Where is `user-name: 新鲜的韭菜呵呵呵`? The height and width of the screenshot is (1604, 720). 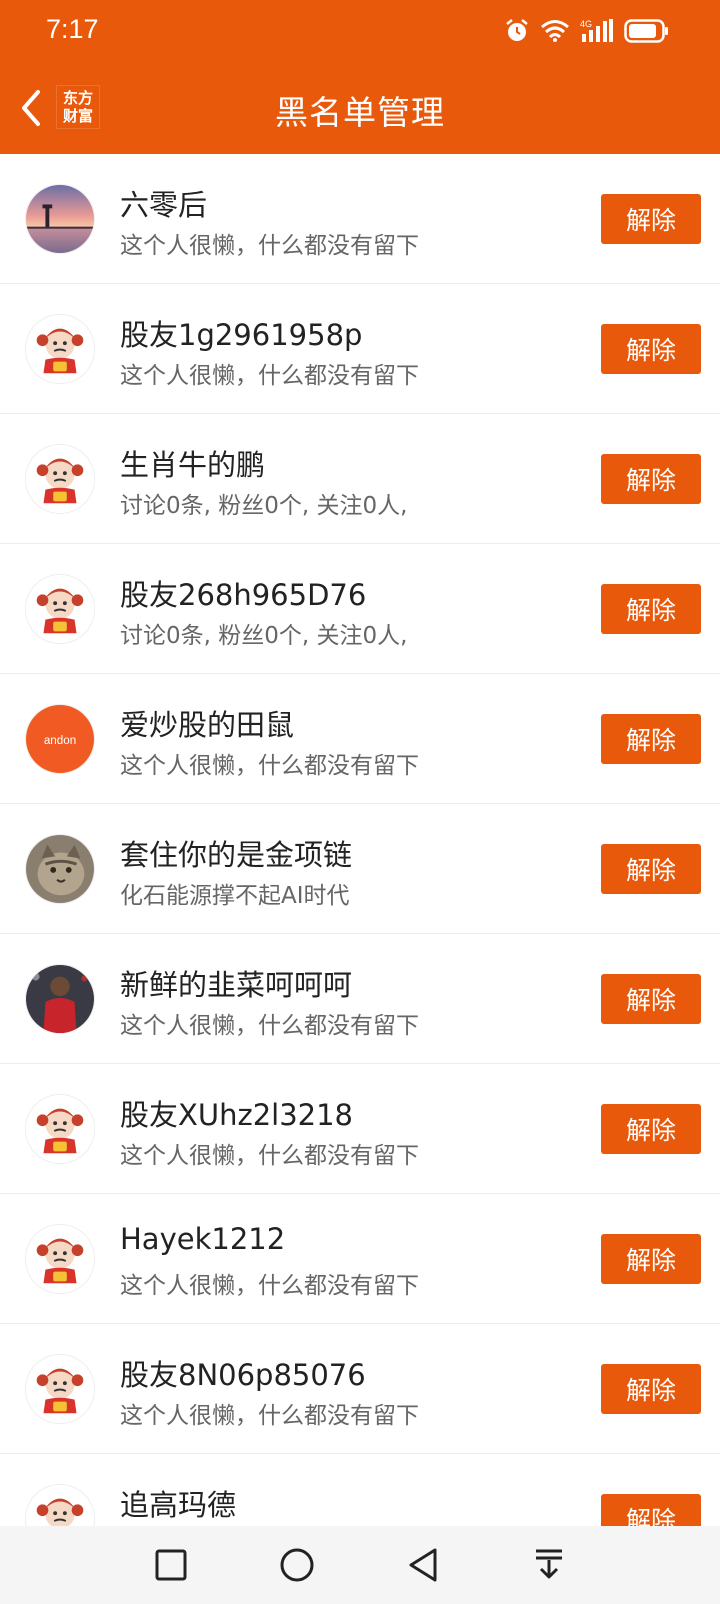 user-name: 新鲜的韭菜呵呵呵 is located at coordinates (236, 985).